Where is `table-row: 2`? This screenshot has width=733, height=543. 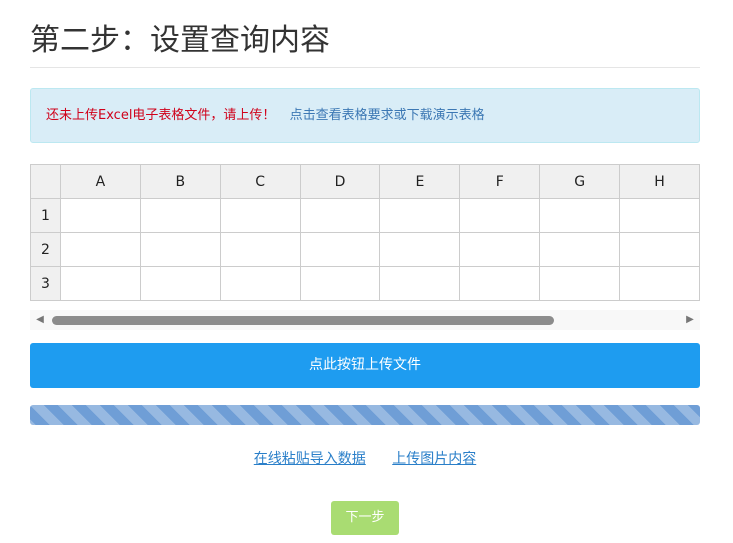 table-row: 2 is located at coordinates (365, 249).